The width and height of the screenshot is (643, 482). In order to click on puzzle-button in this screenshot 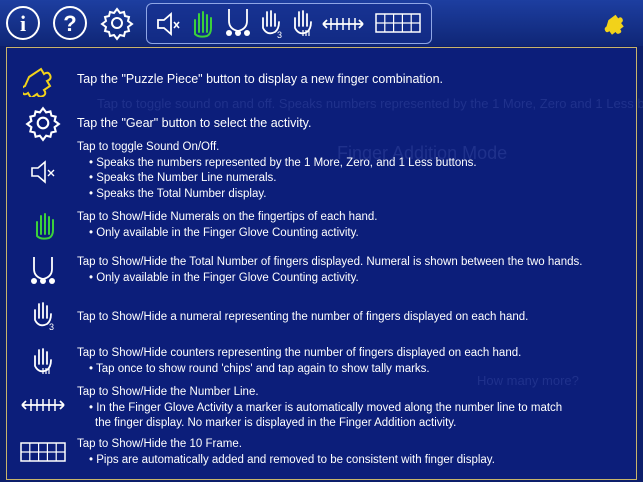, I will do `click(615, 23)`.